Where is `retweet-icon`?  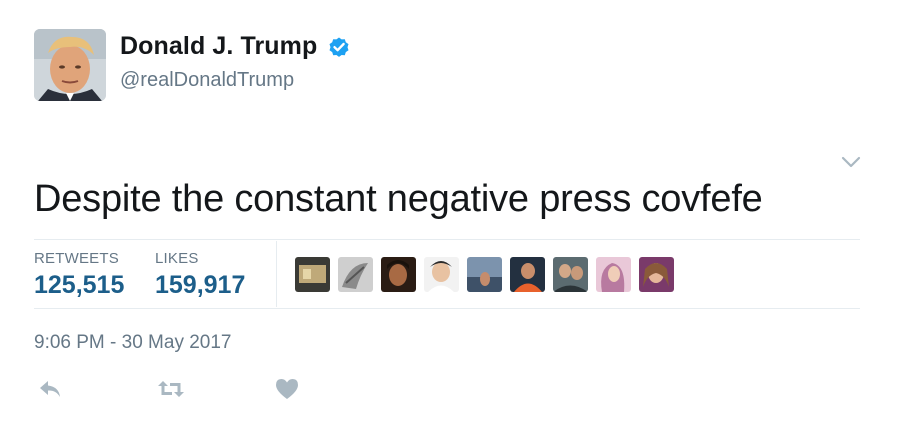
retweet-icon is located at coordinates (171, 389).